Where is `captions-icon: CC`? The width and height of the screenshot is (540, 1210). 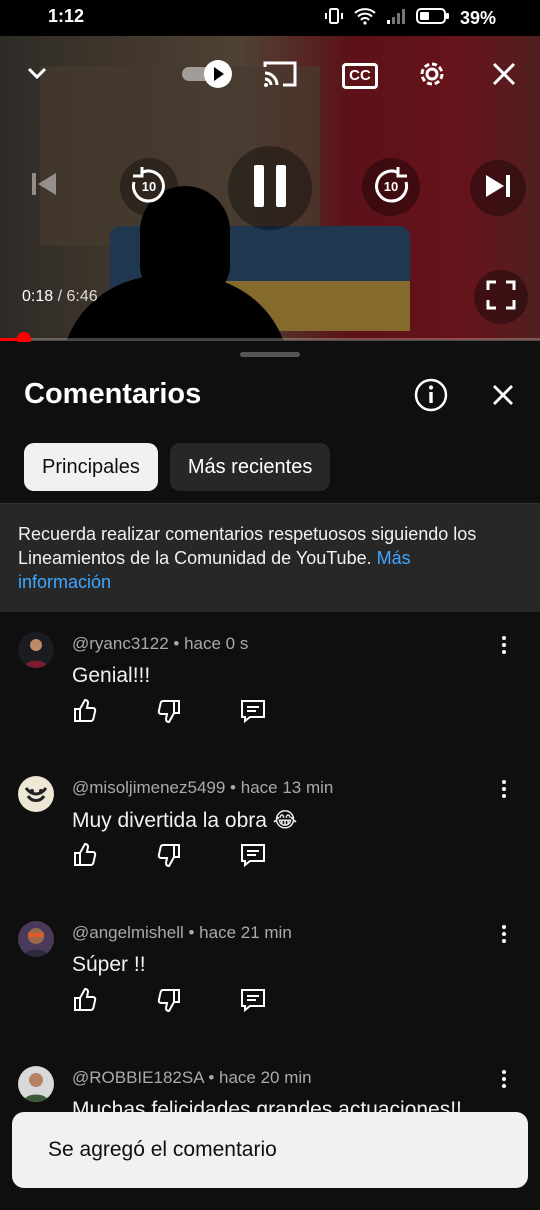 captions-icon: CC is located at coordinates (360, 76).